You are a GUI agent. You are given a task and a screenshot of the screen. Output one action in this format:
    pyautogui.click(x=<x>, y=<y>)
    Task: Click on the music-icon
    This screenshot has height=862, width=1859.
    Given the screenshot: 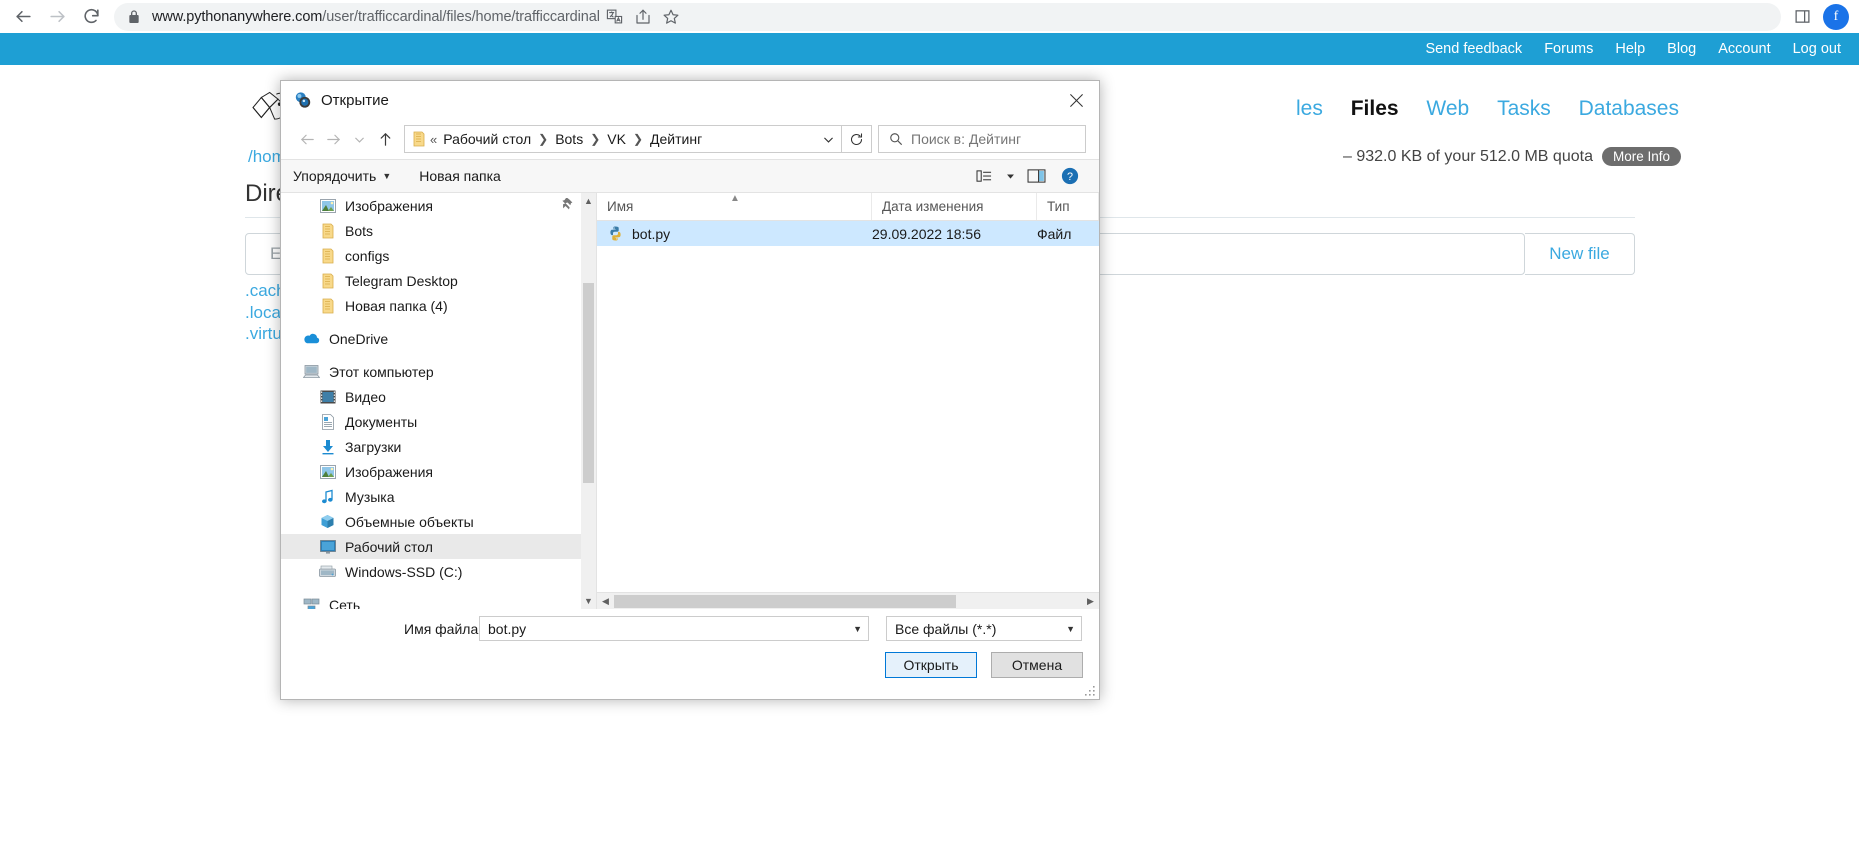 What is the action you would take?
    pyautogui.click(x=327, y=496)
    